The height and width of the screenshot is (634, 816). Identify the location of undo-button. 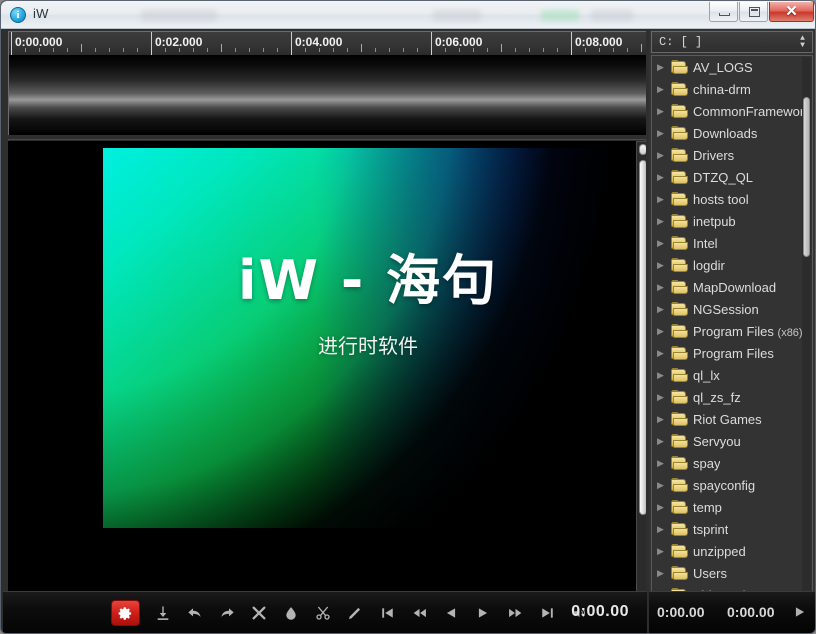
(195, 613).